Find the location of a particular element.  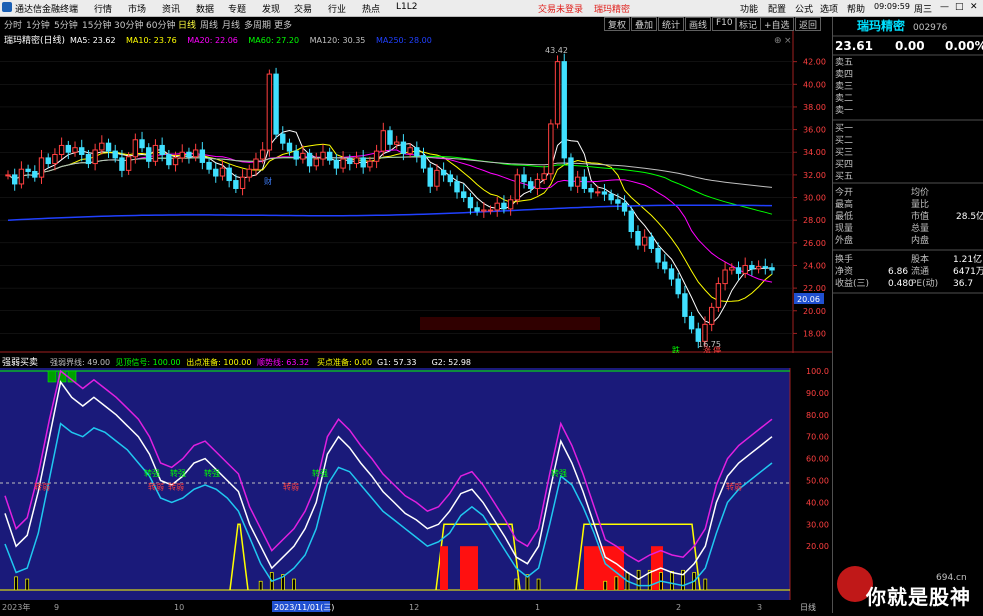

huaxian-button: 画线 is located at coordinates (698, 24).